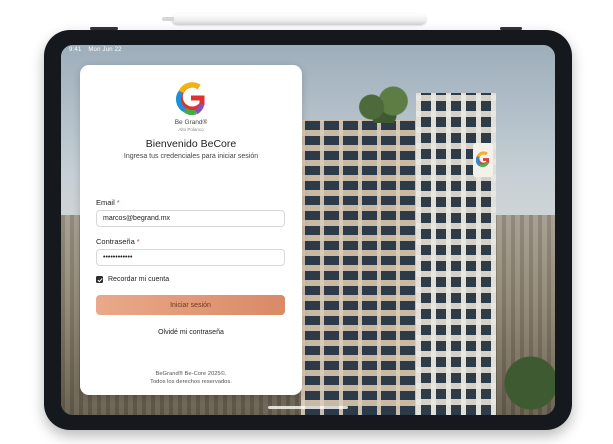 The image size is (613, 444). Describe the element at coordinates (191, 374) in the screenshot. I see `footer-copyright: BeGrand® Be-Core 2025©.` at that location.